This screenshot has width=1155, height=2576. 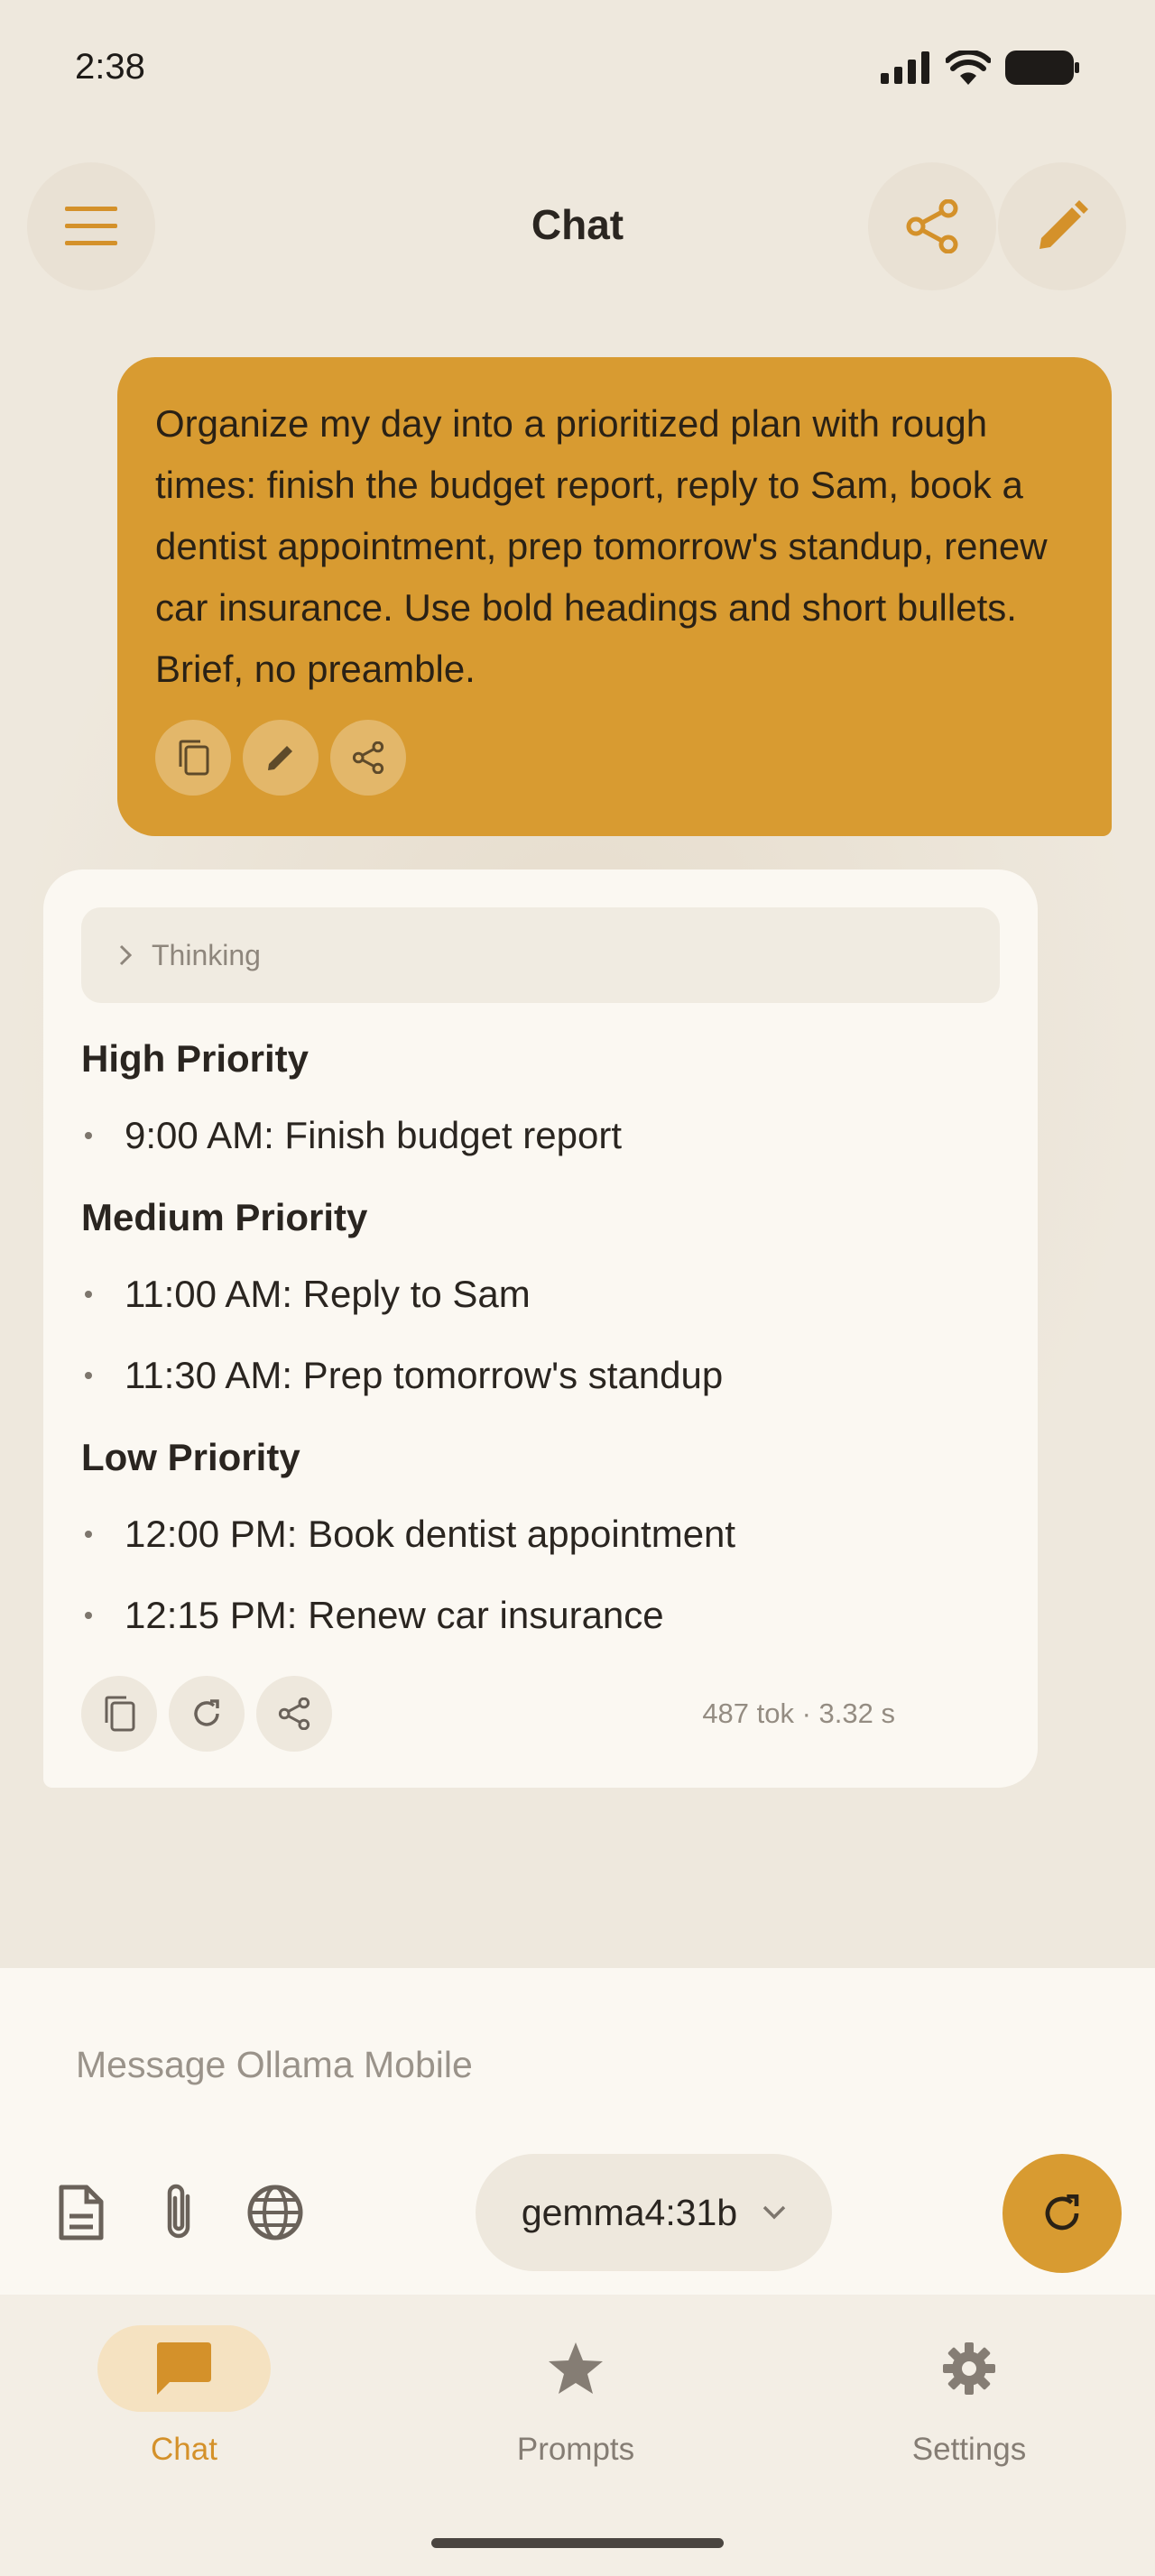 I want to click on bottom-navigation: Chat Prompts Settings, so click(x=577, y=2436).